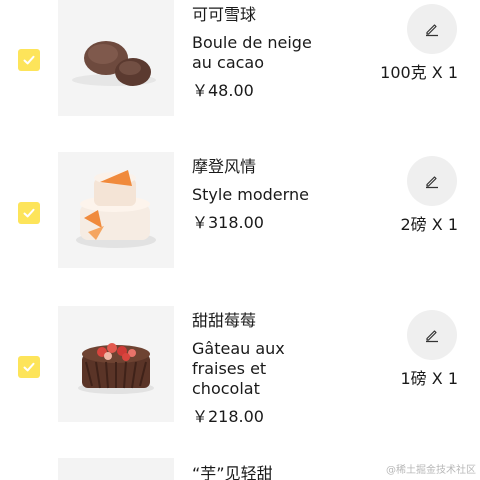 The height and width of the screenshot is (480, 480). What do you see at coordinates (228, 416) in the screenshot?
I see `product-price: ￥218.00` at bounding box center [228, 416].